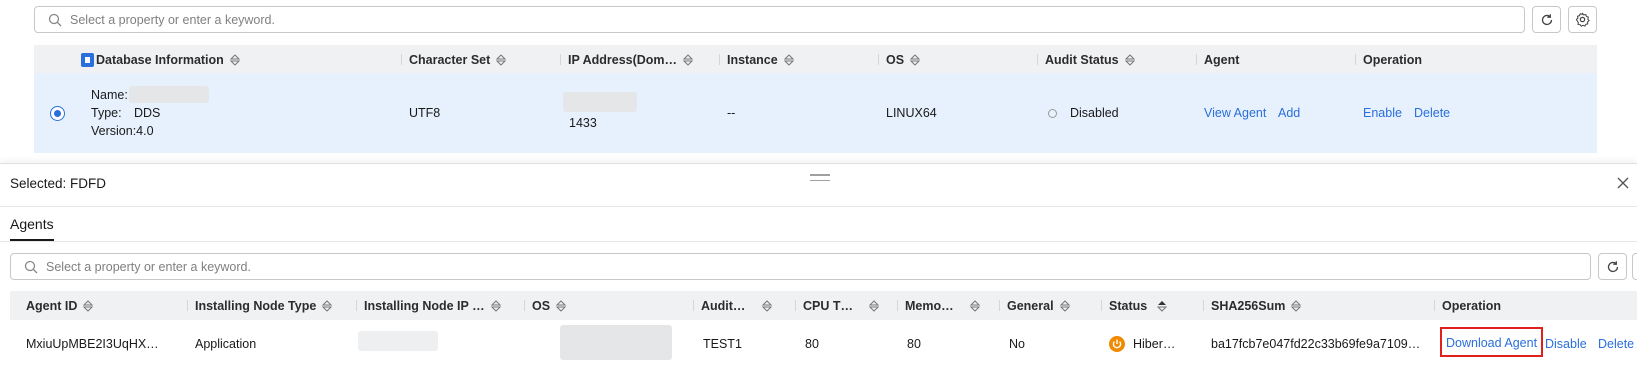 This screenshot has height=372, width=1637. Describe the element at coordinates (1634, 266) in the screenshot. I see `settings-button-partial` at that location.